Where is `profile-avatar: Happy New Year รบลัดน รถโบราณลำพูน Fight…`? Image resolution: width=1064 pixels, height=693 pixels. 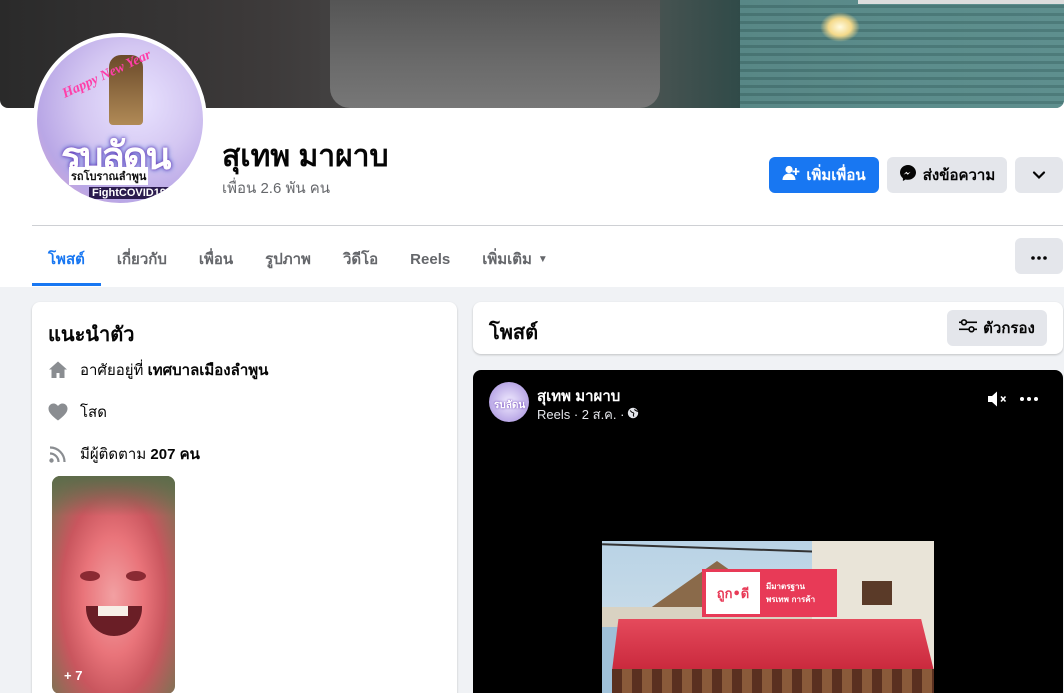 profile-avatar: Happy New Year รบลัดน รถโบราณลำพูน Fight… is located at coordinates (120, 120).